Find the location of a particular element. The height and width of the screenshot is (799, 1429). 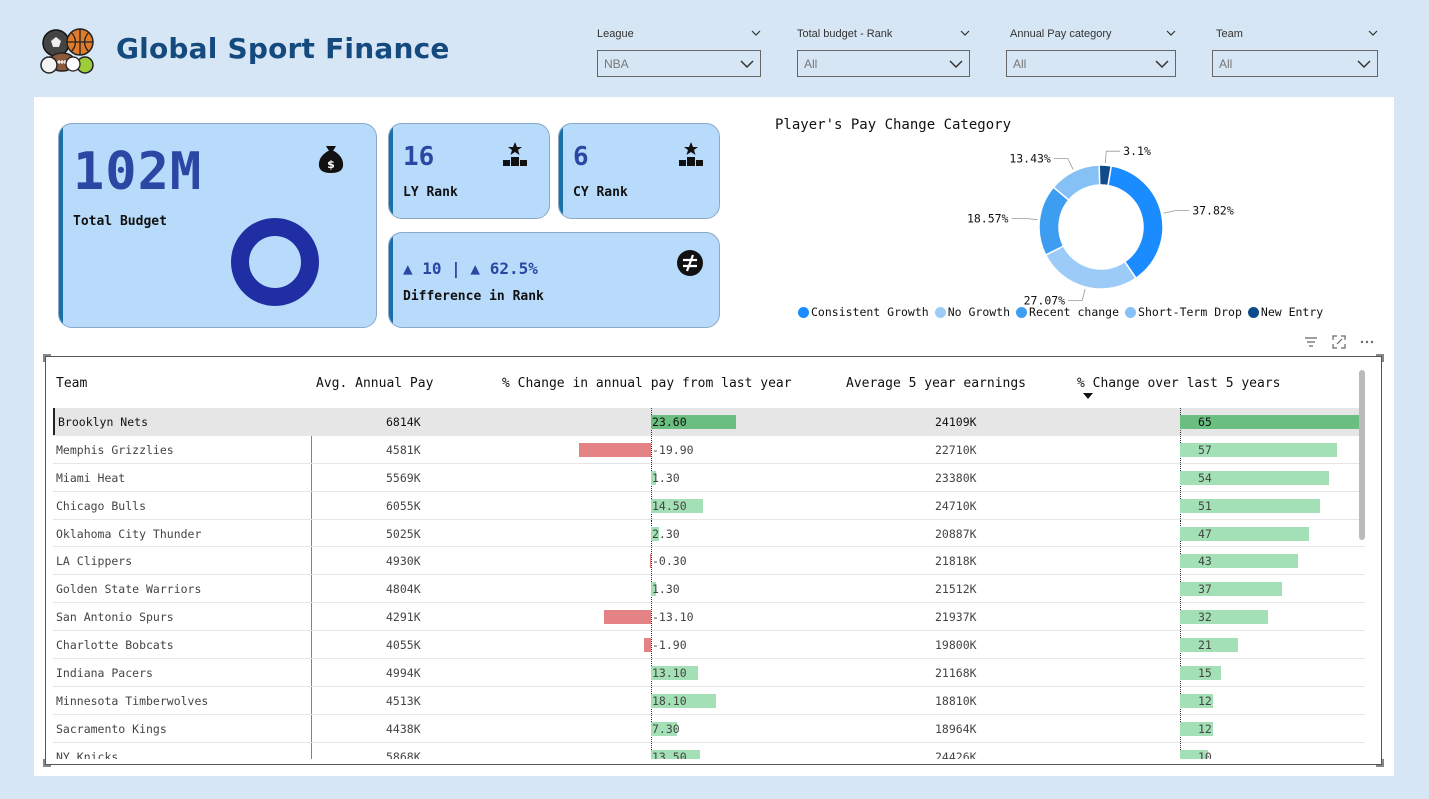

donut-data-label: 37.82% is located at coordinates (1213, 211).